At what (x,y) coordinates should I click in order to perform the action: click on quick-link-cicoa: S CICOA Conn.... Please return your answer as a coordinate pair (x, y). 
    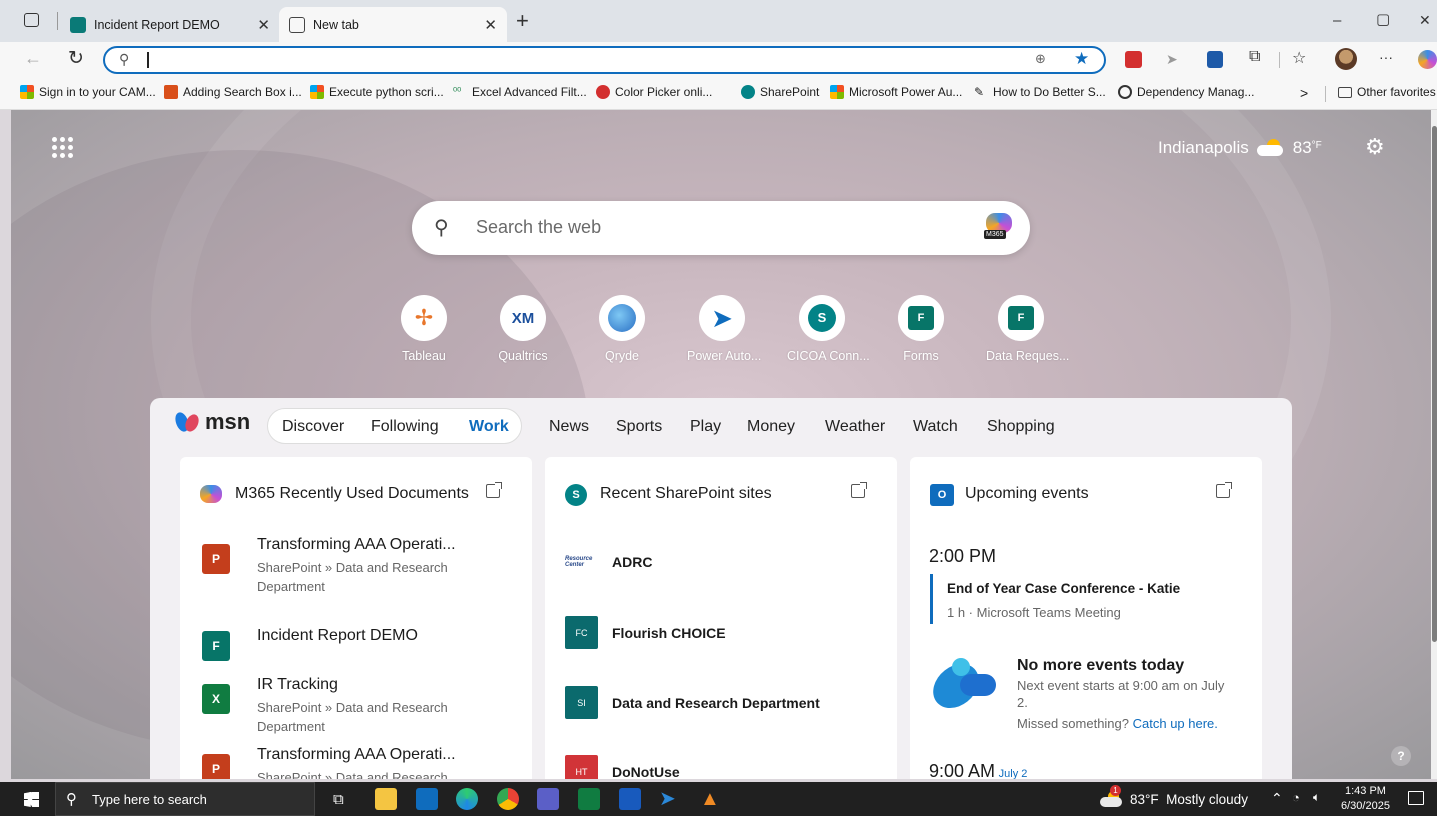
    Looking at the image, I should click on (828, 329).